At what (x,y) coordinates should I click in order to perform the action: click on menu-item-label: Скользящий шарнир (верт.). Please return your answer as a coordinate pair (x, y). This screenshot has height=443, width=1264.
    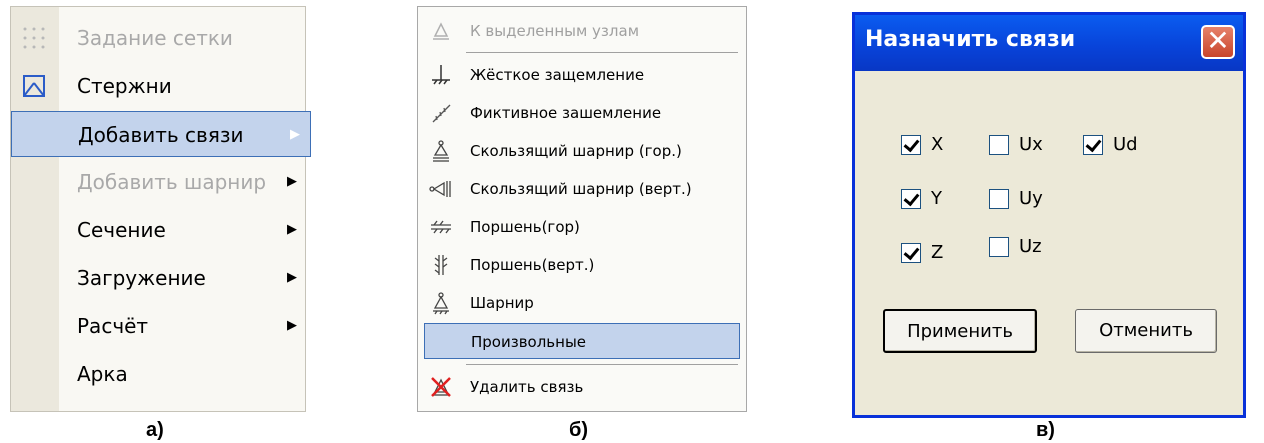
    Looking at the image, I should click on (581, 189).